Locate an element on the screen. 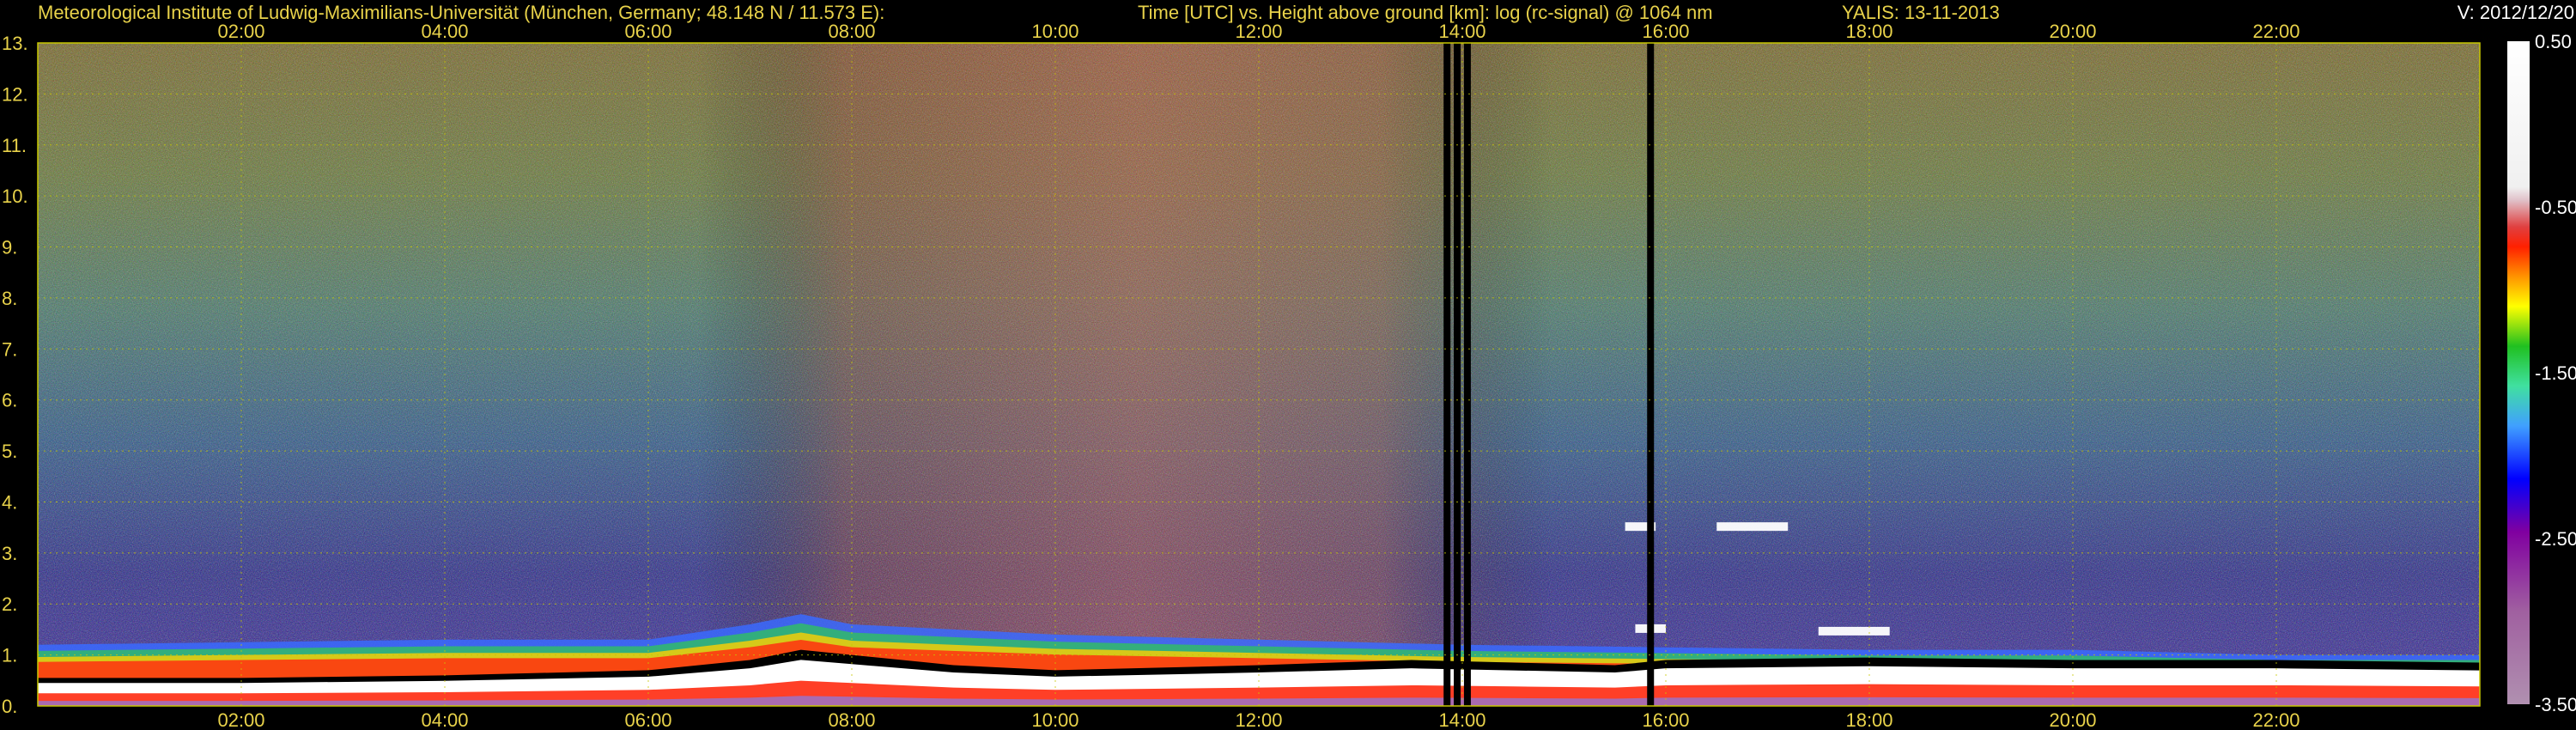 This screenshot has height=730, width=2576. y-tick-label: 9. is located at coordinates (9, 248).